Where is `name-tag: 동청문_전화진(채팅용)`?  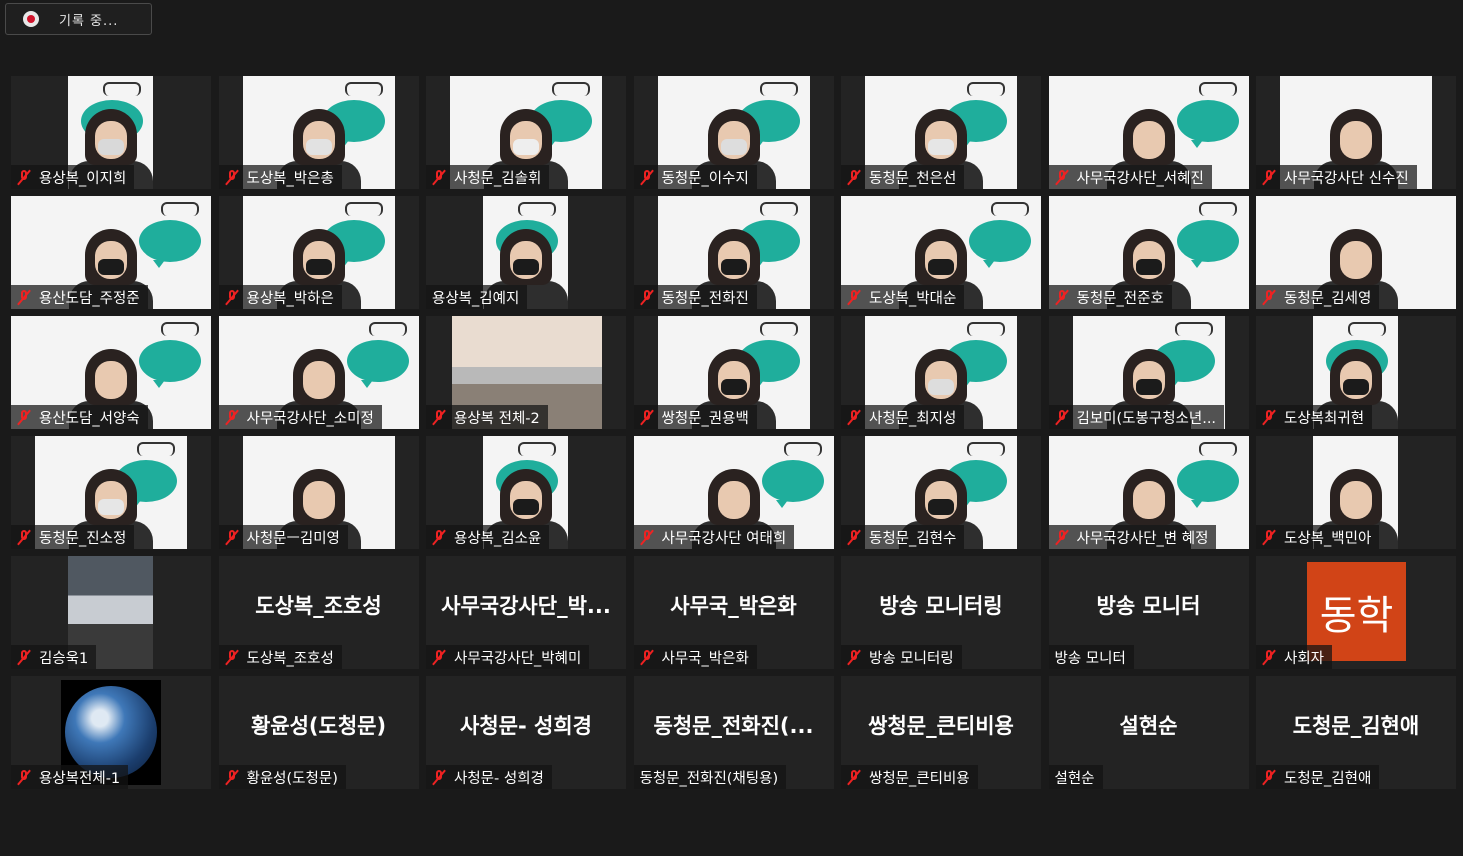
name-tag: 동청문_전화진(채팅용) is located at coordinates (710, 777).